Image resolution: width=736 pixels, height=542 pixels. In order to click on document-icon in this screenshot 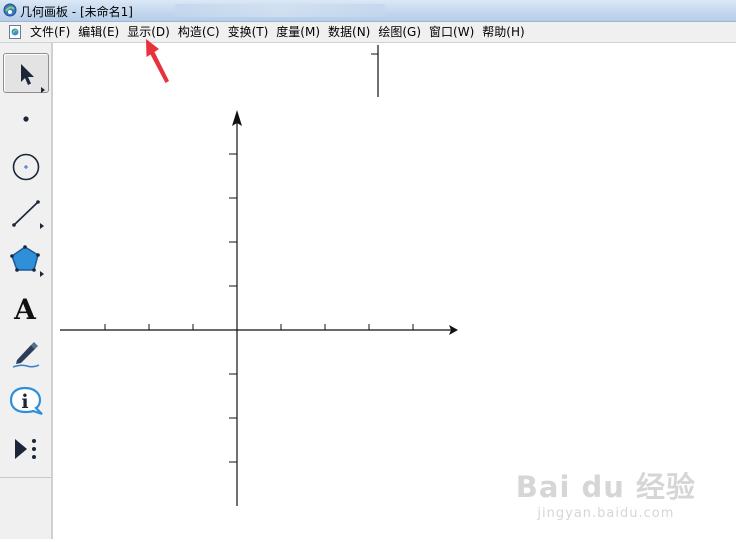, I will do `click(15, 32)`.